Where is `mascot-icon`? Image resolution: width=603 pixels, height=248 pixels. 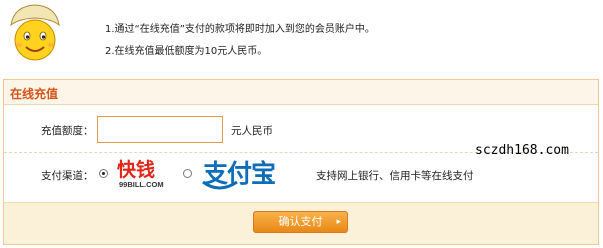 mascot-icon is located at coordinates (35, 32).